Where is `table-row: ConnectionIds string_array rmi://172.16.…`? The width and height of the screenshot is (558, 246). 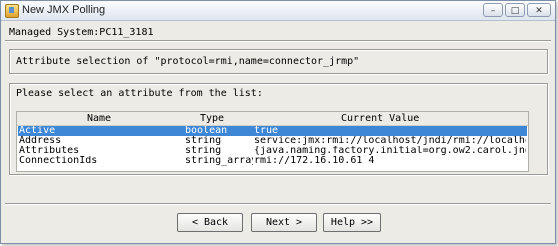
table-row: ConnectionIds string_array rmi://172.16.… is located at coordinates (272, 161).